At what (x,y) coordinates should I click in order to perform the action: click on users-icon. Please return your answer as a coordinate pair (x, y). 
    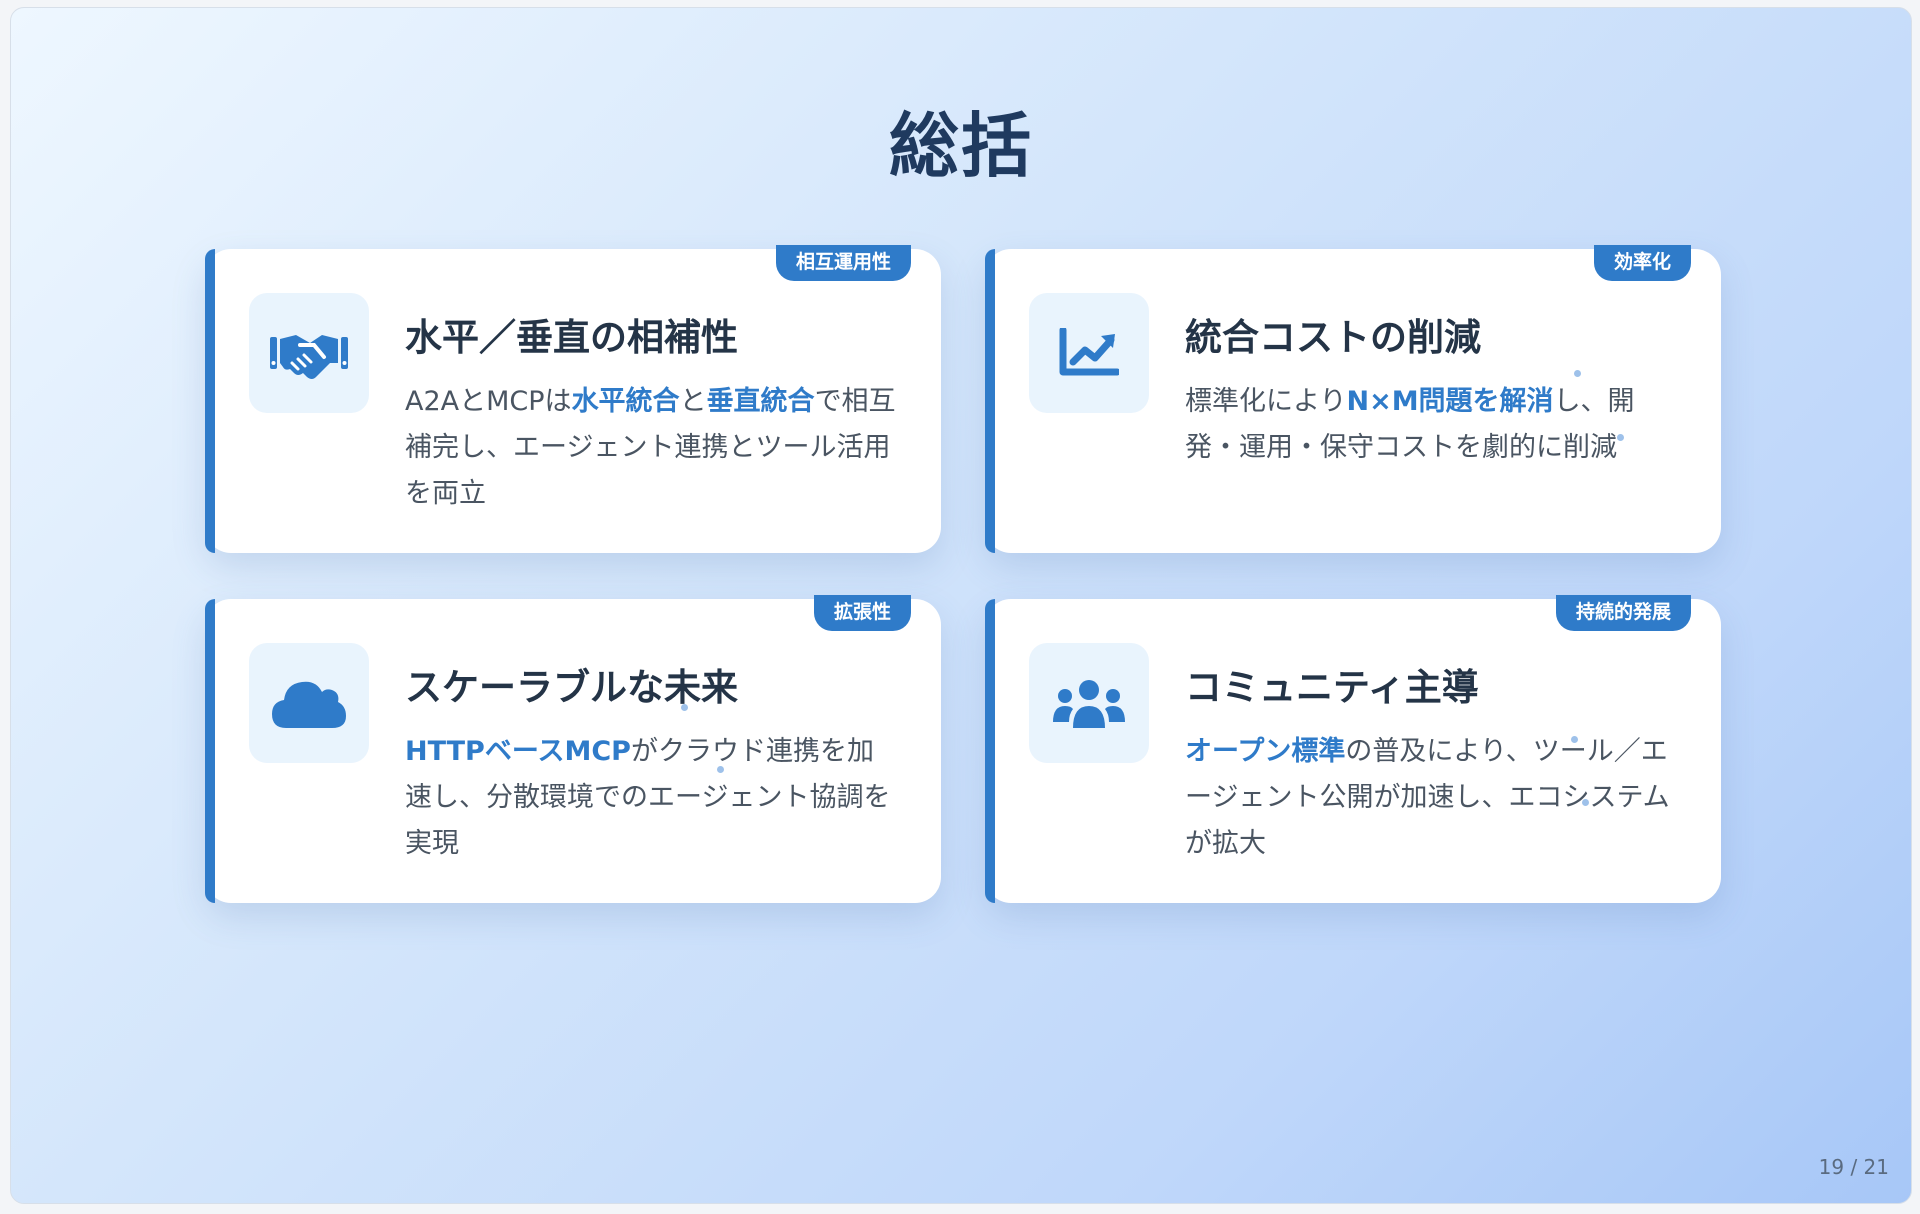
    Looking at the image, I should click on (1089, 704).